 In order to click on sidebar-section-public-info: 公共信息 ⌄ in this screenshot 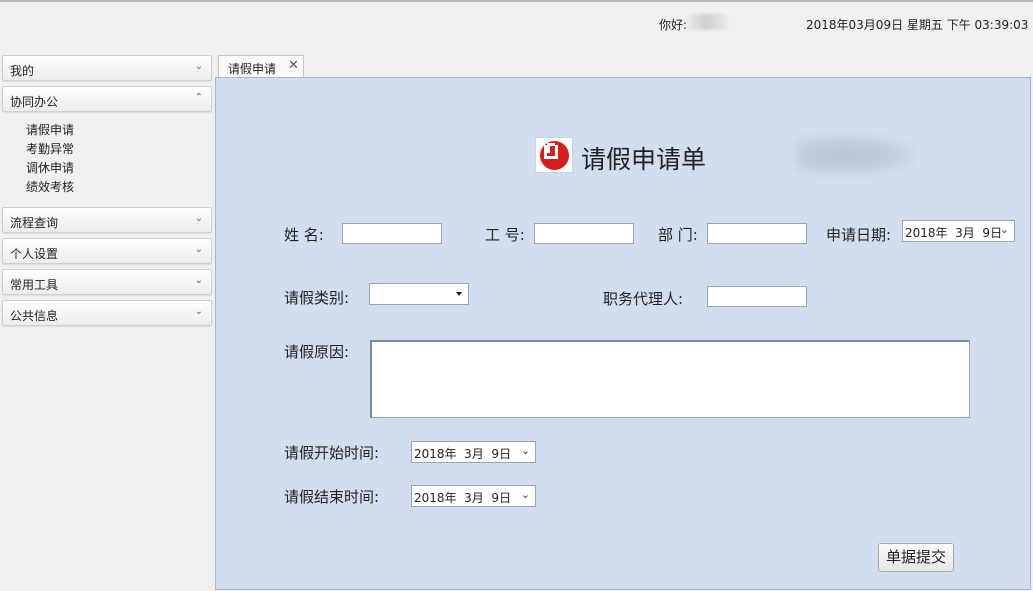, I will do `click(107, 313)`.